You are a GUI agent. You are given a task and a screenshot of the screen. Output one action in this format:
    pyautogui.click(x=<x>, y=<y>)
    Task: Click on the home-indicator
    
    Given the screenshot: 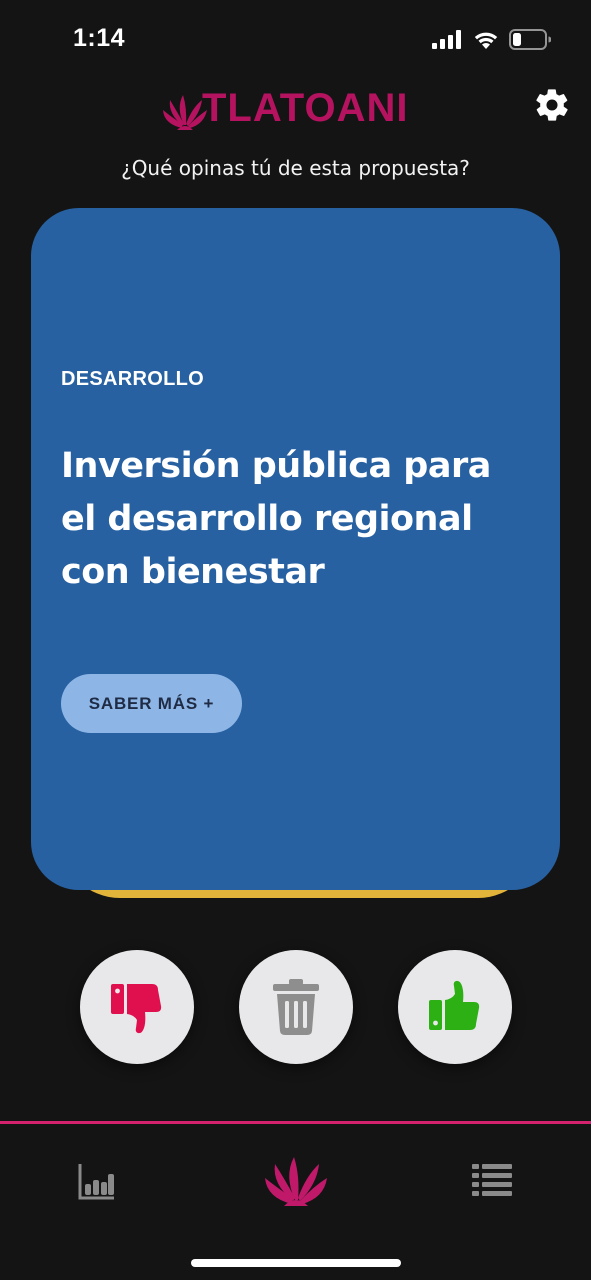 What is the action you would take?
    pyautogui.click(x=296, y=1263)
    